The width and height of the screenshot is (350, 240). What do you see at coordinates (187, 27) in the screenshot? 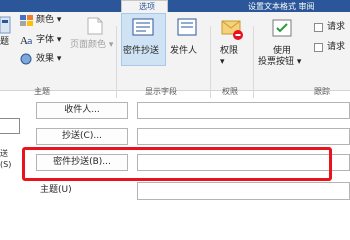
I see `from-icon` at bounding box center [187, 27].